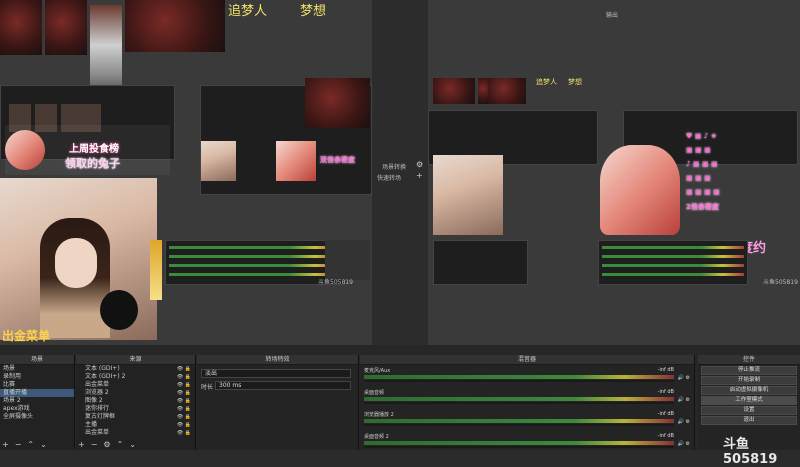 The height and width of the screenshot is (467, 800). I want to click on control-button: 开始录制, so click(749, 380).